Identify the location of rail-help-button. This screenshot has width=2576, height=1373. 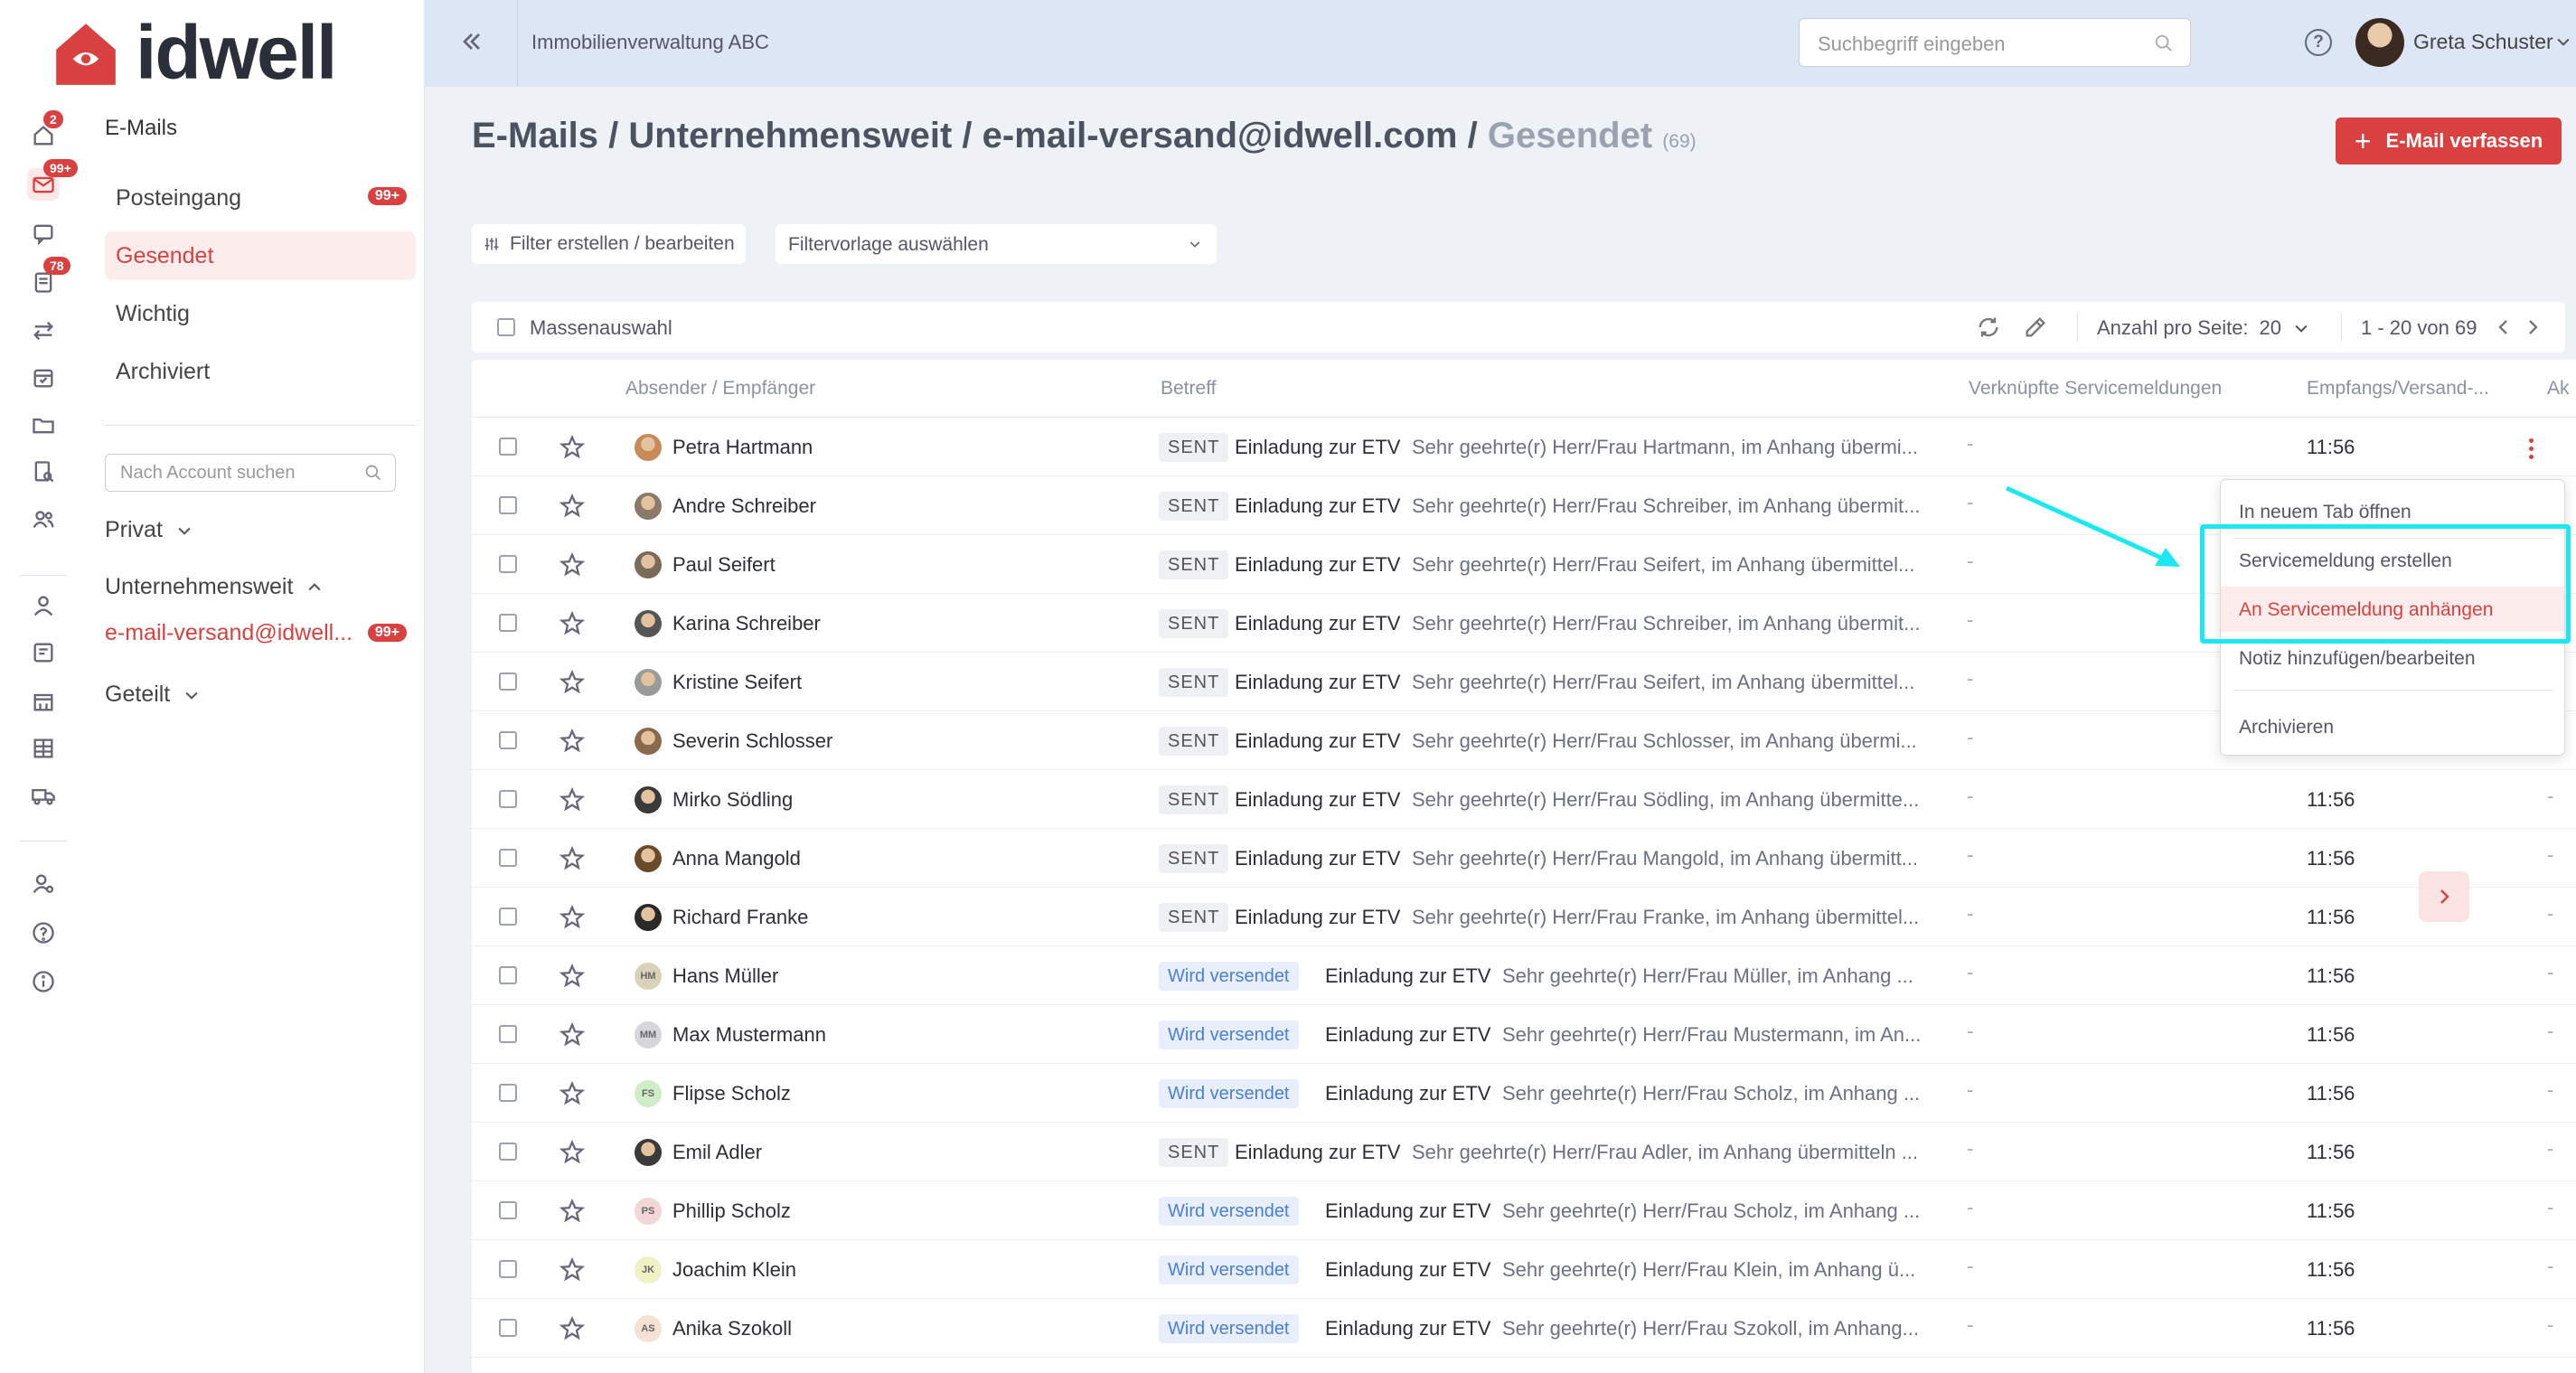
(43, 933).